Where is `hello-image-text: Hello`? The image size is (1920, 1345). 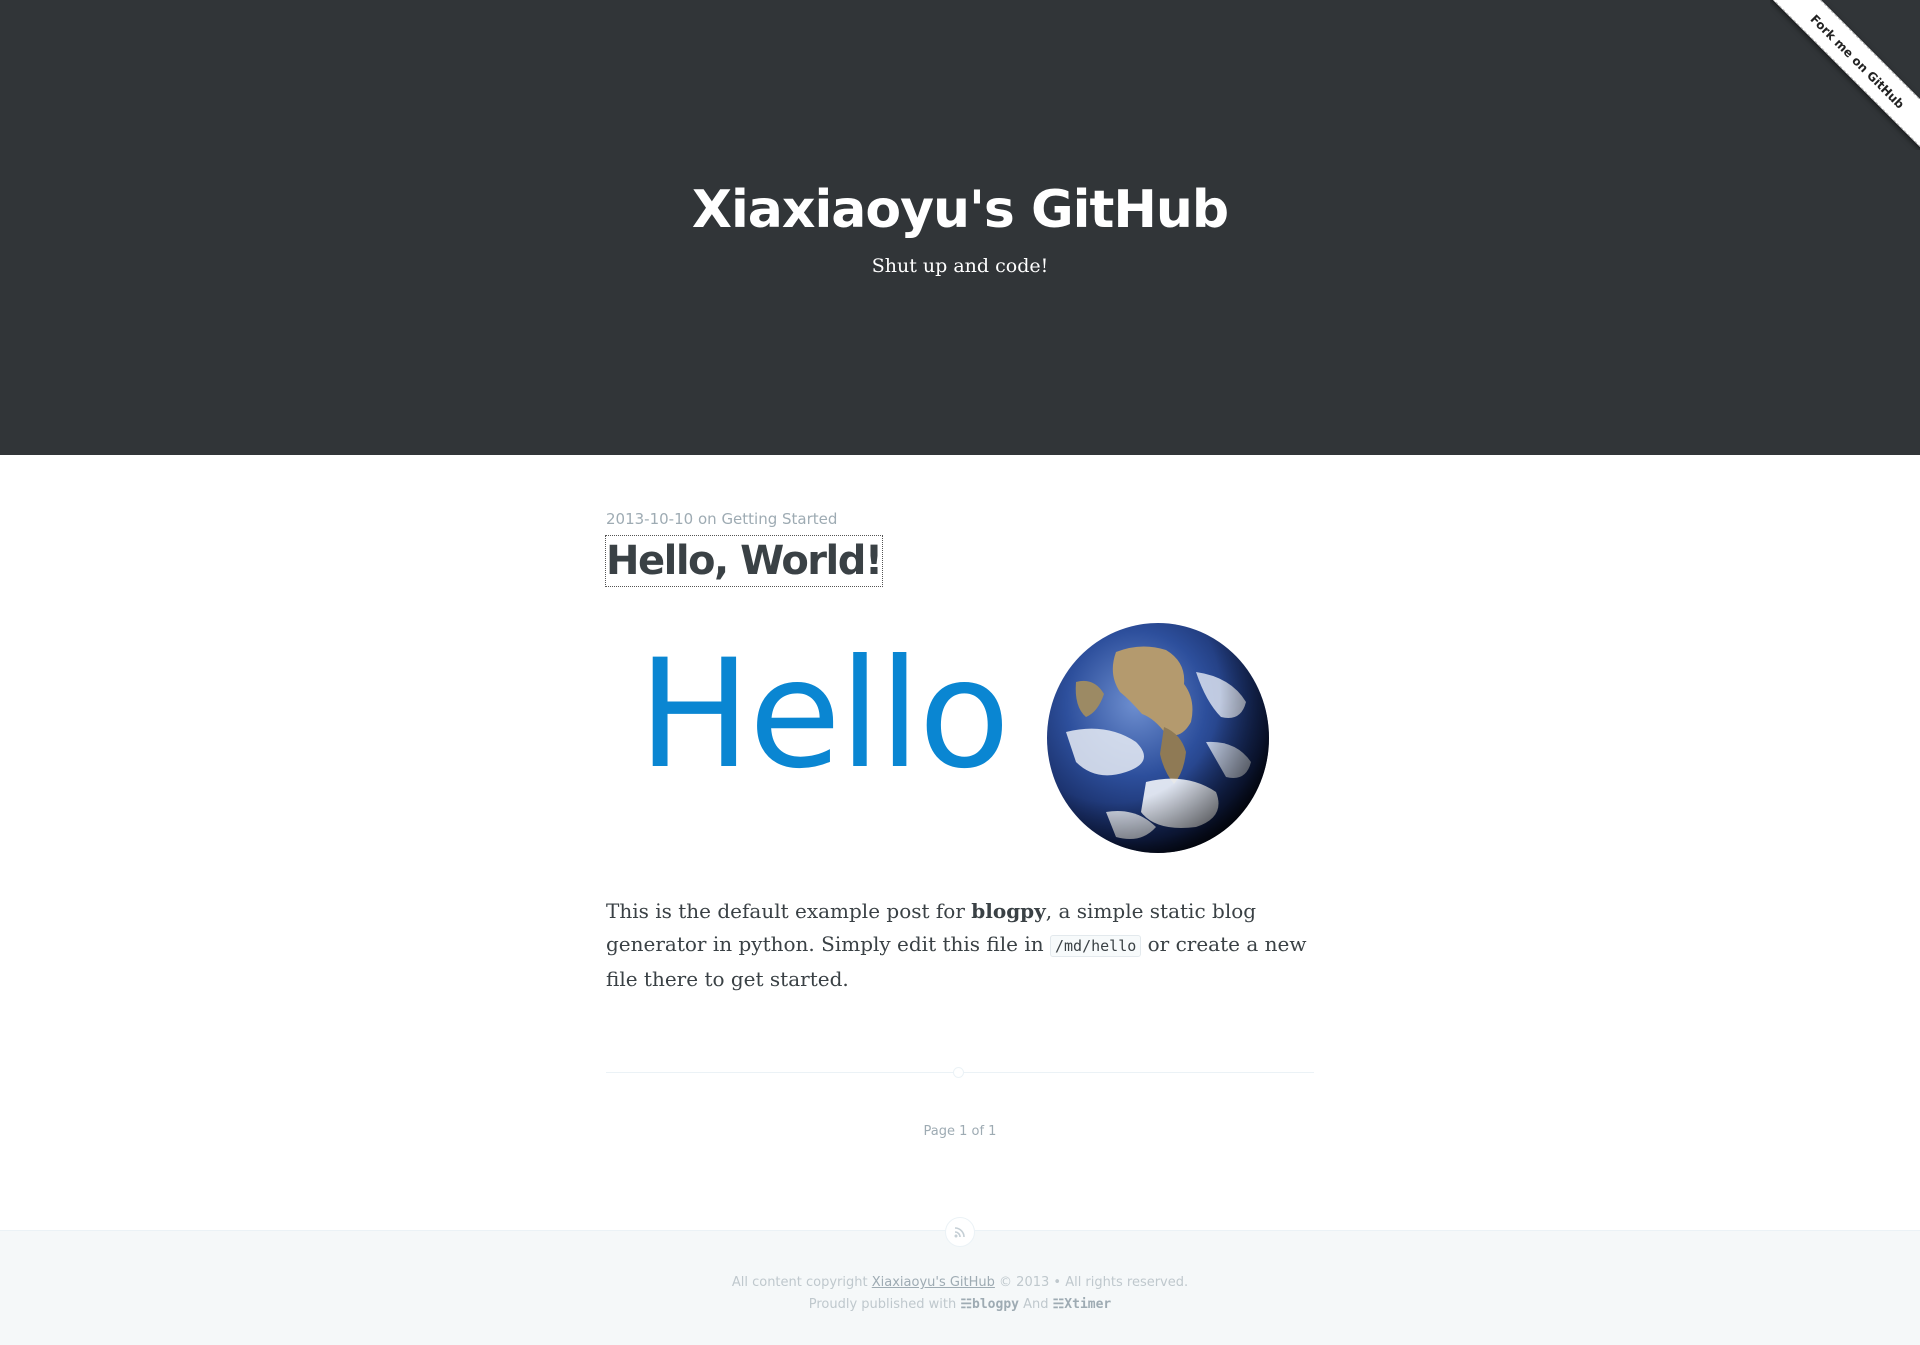 hello-image-text: Hello is located at coordinates (824, 715).